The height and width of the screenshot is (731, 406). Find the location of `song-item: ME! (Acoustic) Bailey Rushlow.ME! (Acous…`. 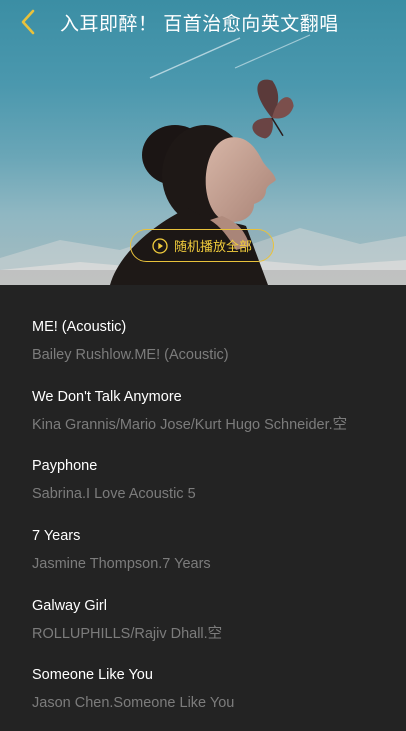

song-item: ME! (Acoustic) Bailey Rushlow.ME! (Acous… is located at coordinates (203, 348).